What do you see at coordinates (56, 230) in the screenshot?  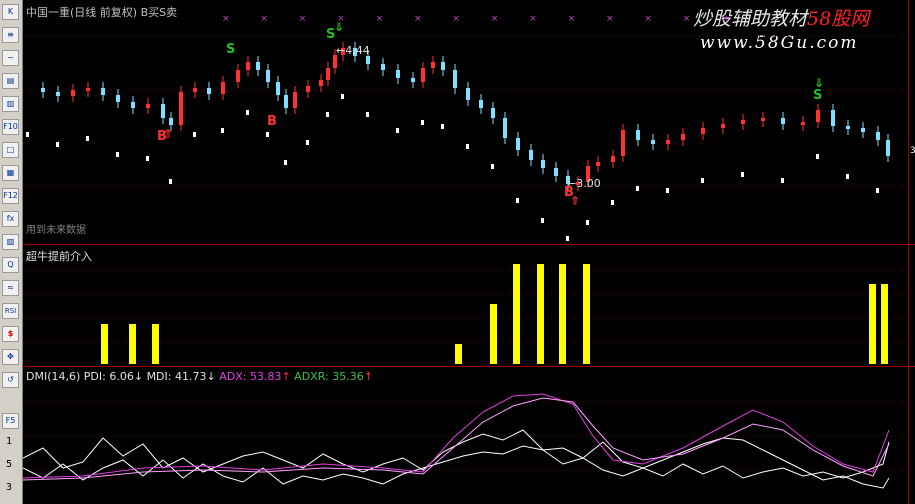 I see `future-data-note: 用到未来数据` at bounding box center [56, 230].